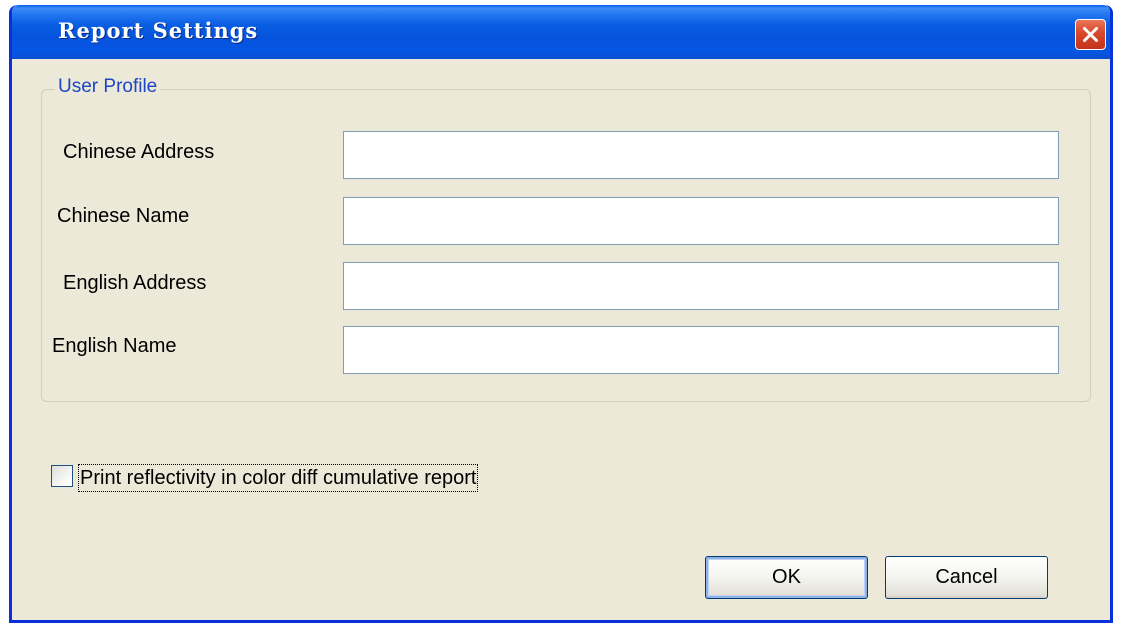  Describe the element at coordinates (114, 346) in the screenshot. I see `english-name-label: English Name` at that location.